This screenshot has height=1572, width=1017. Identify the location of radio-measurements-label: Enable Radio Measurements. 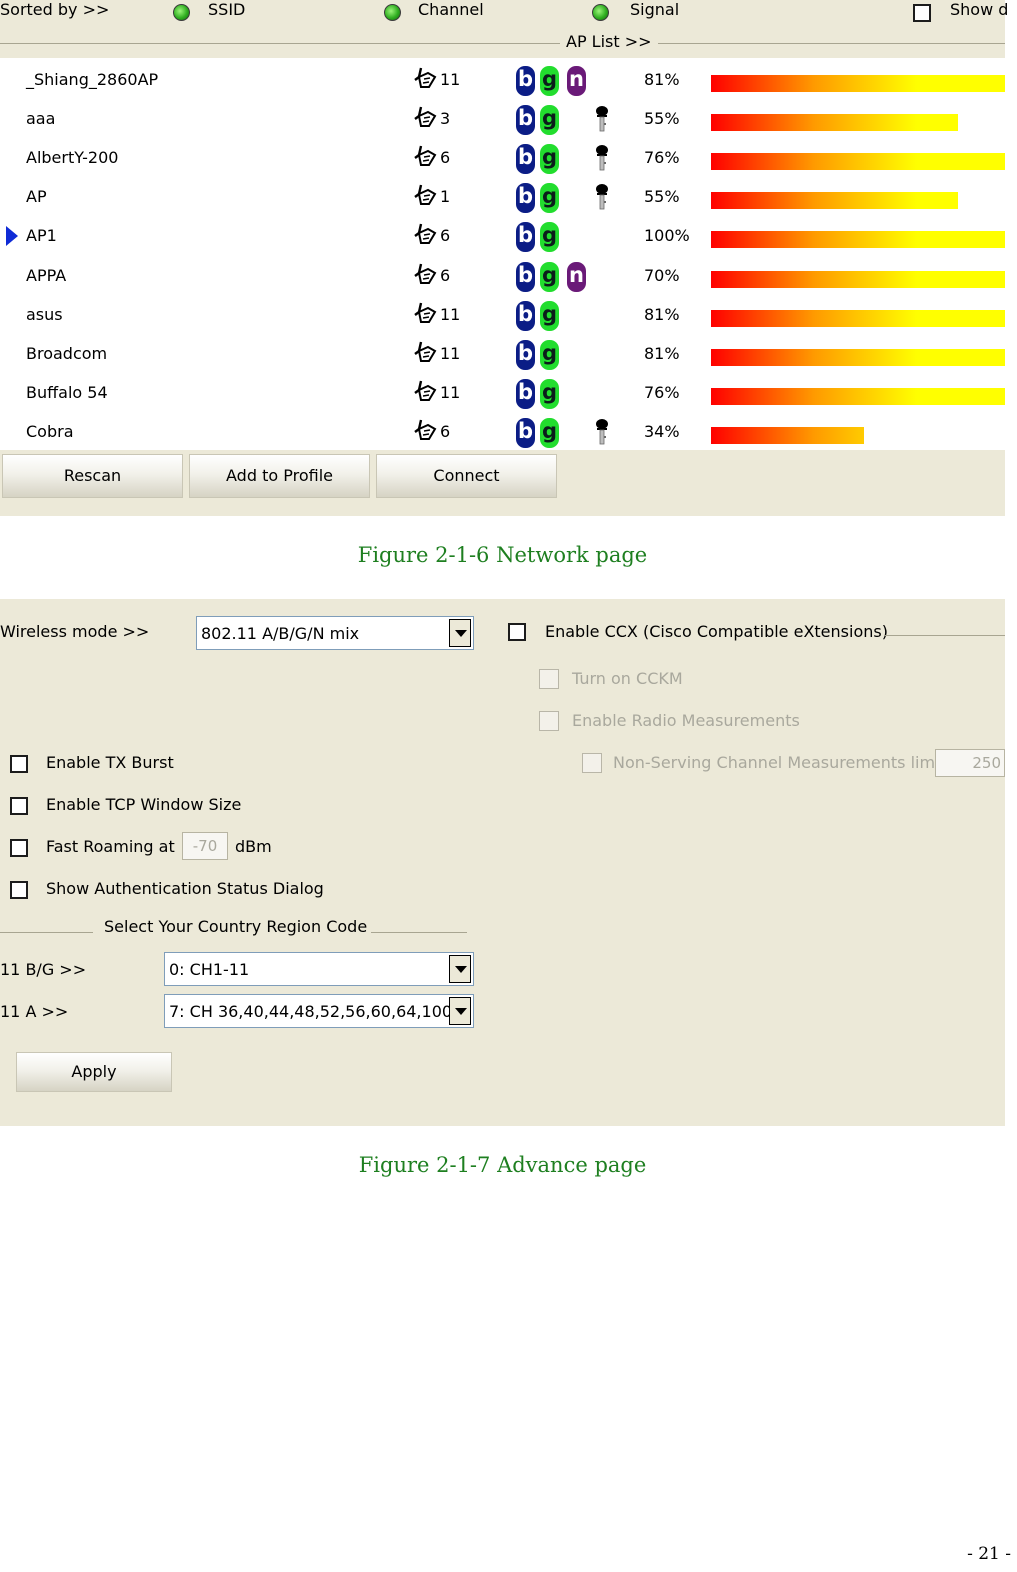
(686, 720).